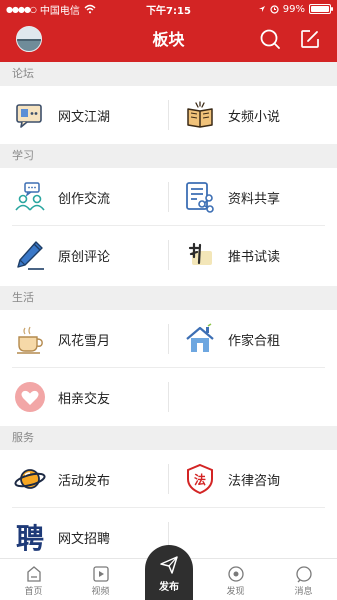 This screenshot has width=337, height=600. What do you see at coordinates (321, 9) in the screenshot?
I see `battery-icon` at bounding box center [321, 9].